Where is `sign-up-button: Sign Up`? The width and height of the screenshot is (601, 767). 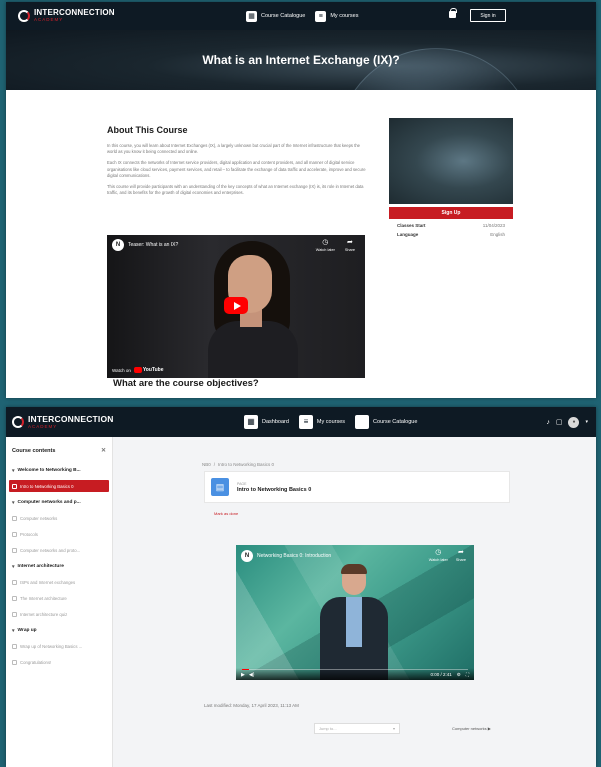 sign-up-button: Sign Up is located at coordinates (451, 213).